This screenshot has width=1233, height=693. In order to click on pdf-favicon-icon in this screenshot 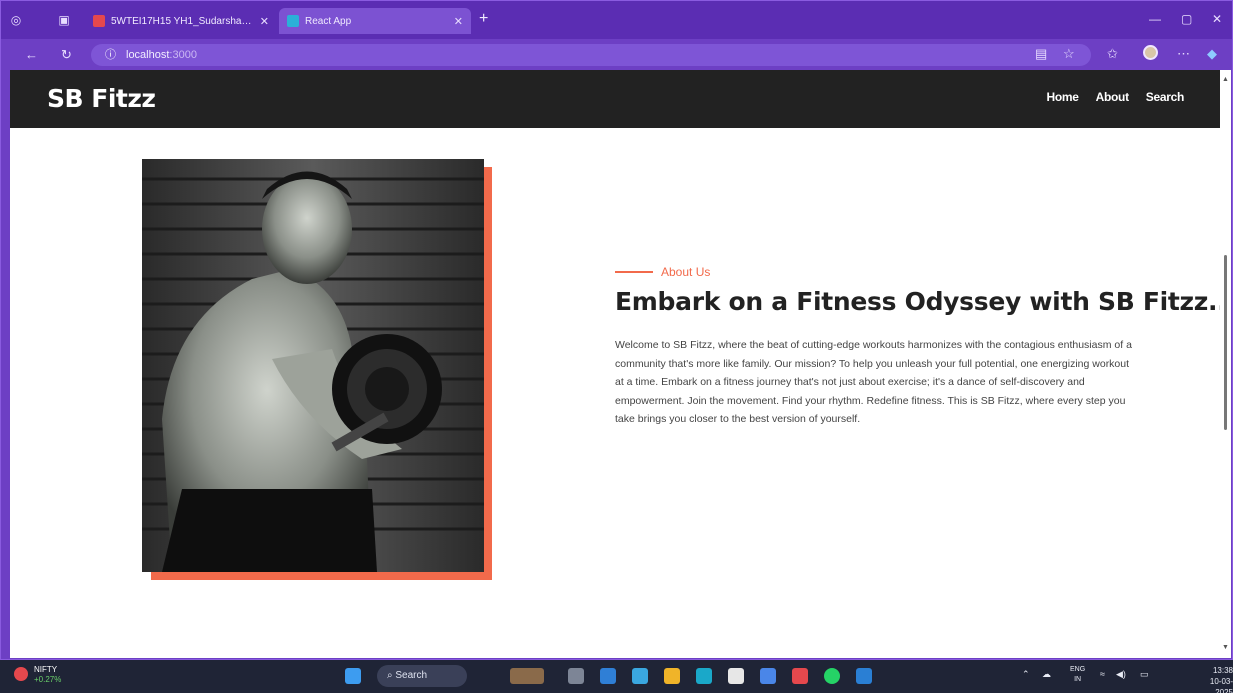, I will do `click(99, 21)`.